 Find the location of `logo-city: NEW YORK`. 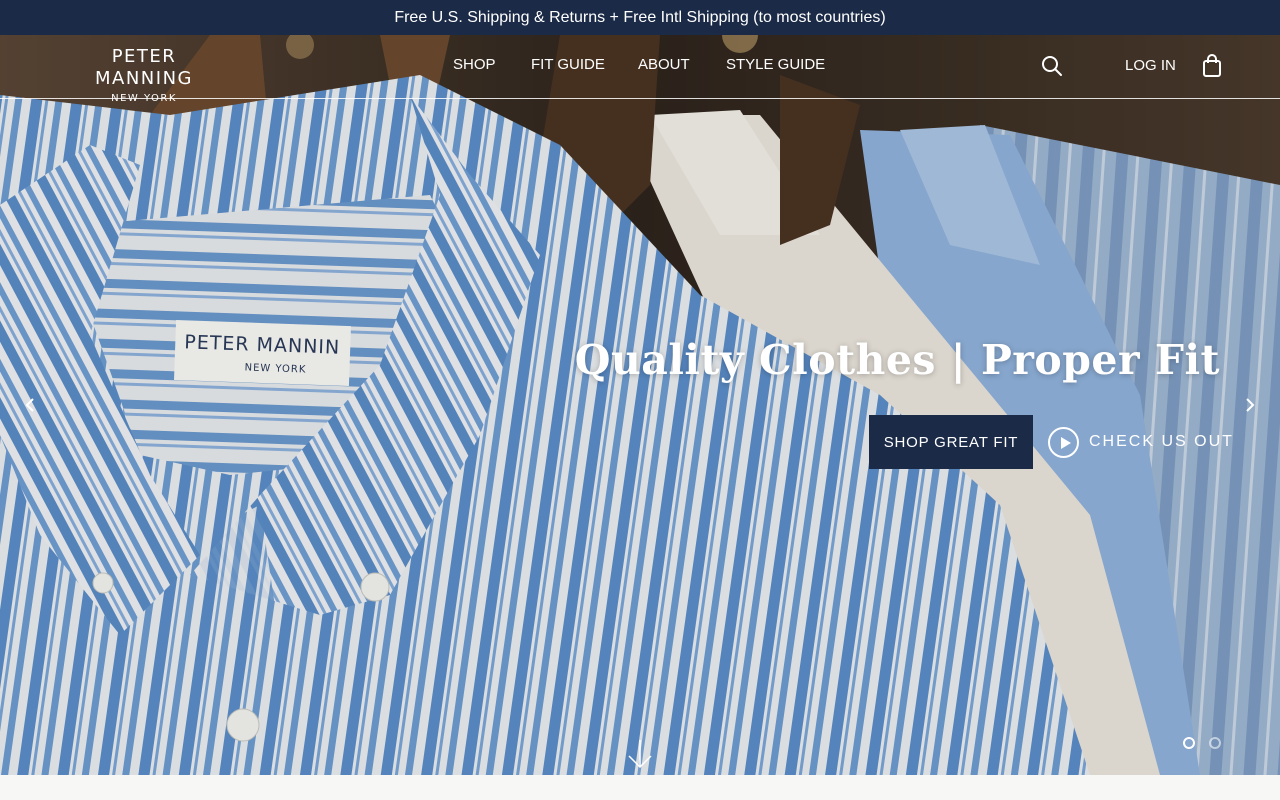

logo-city: NEW YORK is located at coordinates (144, 98).